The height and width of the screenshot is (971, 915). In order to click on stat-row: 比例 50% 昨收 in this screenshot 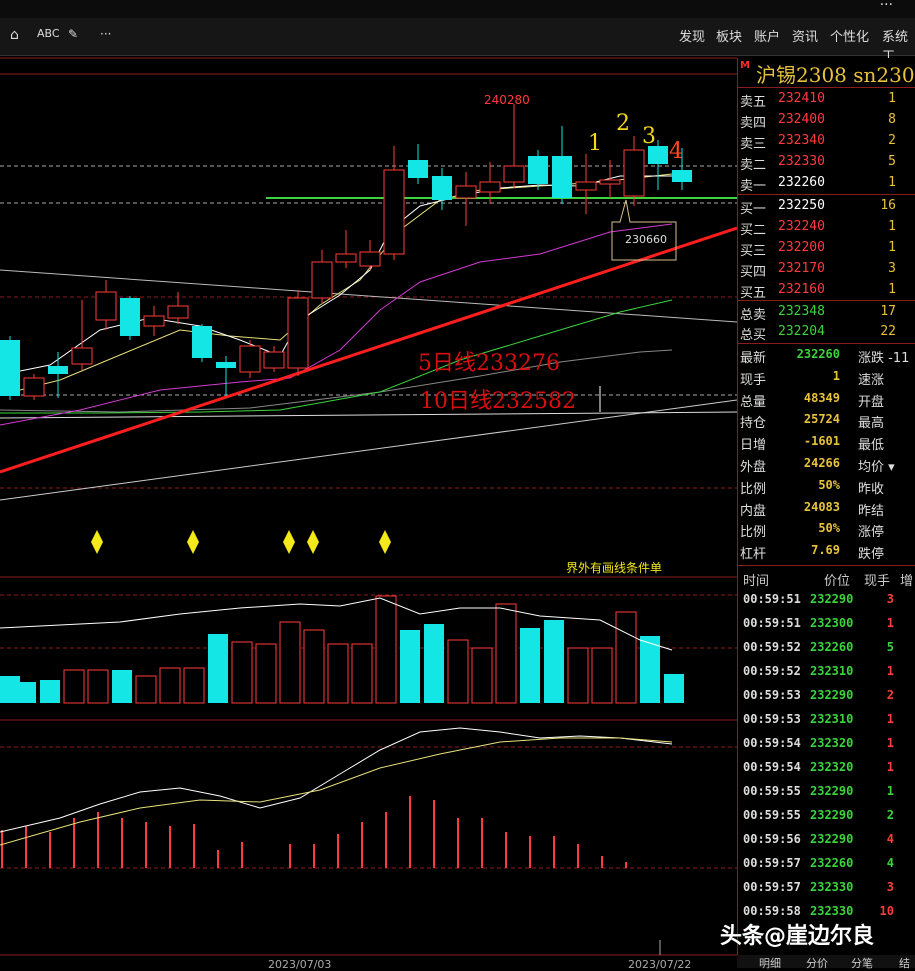, I will do `click(826, 486)`.